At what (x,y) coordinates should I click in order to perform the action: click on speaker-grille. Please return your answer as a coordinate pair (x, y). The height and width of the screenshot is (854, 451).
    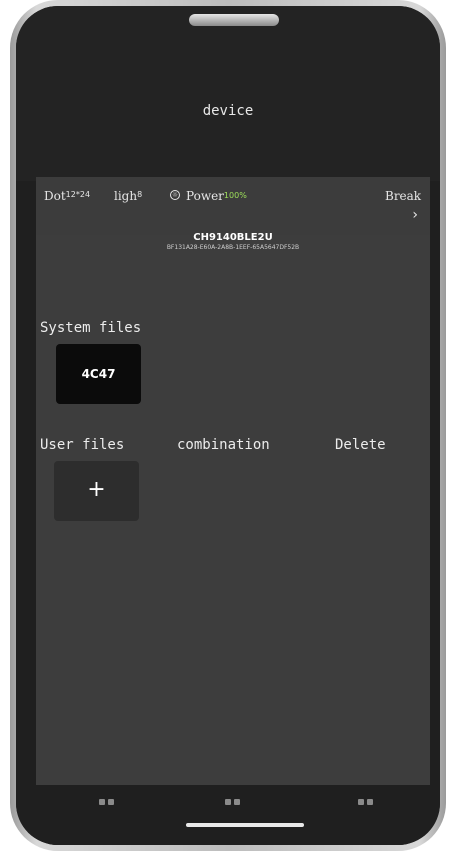
    Looking at the image, I should click on (234, 20).